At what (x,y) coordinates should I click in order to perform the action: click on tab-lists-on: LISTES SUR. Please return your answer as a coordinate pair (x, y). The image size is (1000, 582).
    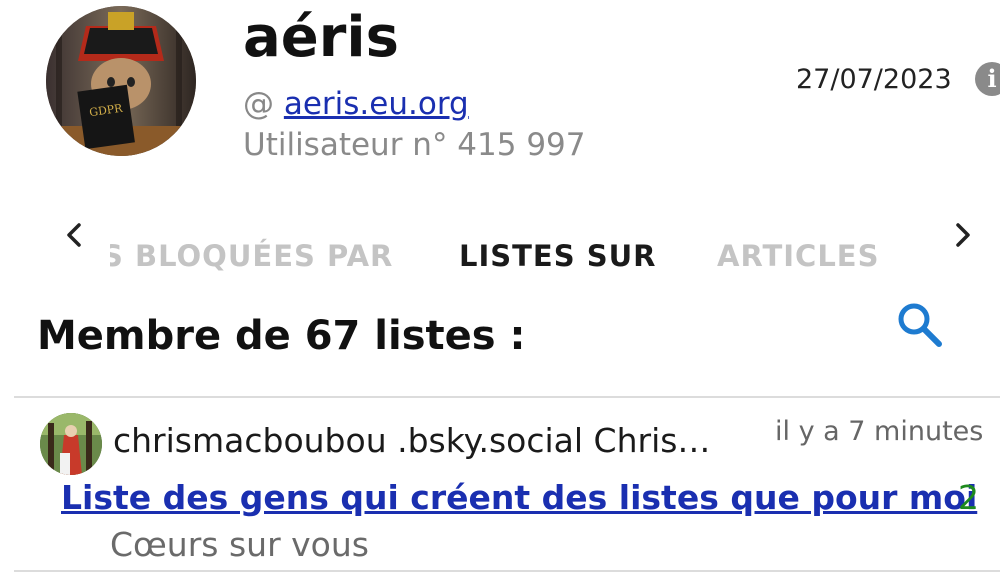
    Looking at the image, I should click on (558, 254).